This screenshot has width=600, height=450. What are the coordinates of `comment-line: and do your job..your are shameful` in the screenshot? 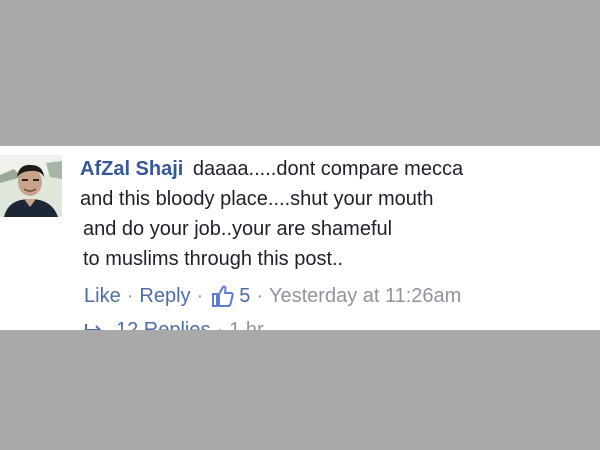 It's located at (336, 229).